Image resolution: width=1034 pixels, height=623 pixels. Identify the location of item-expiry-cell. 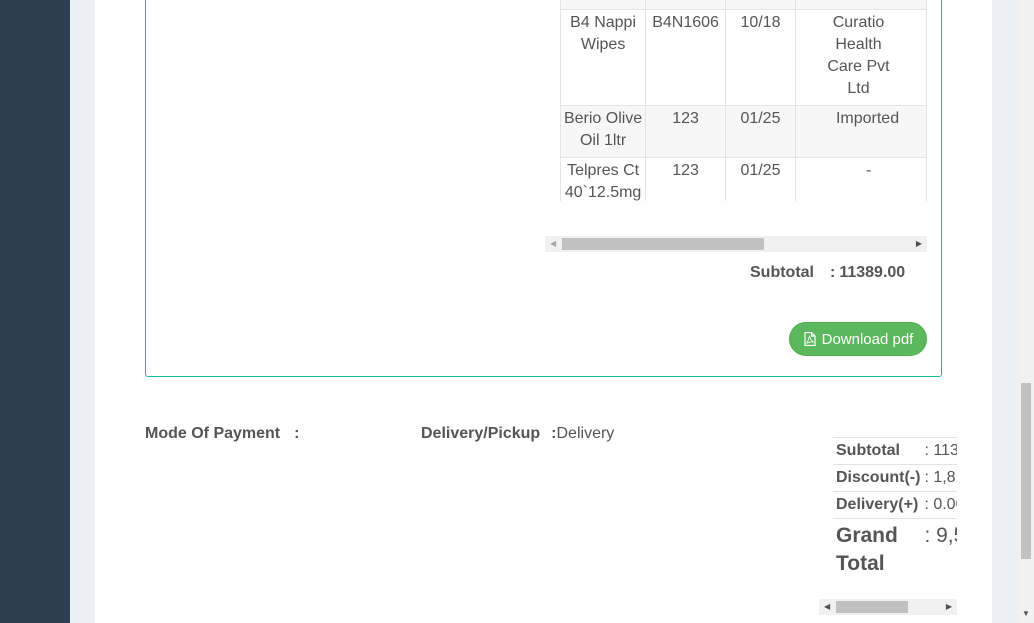
(760, 5).